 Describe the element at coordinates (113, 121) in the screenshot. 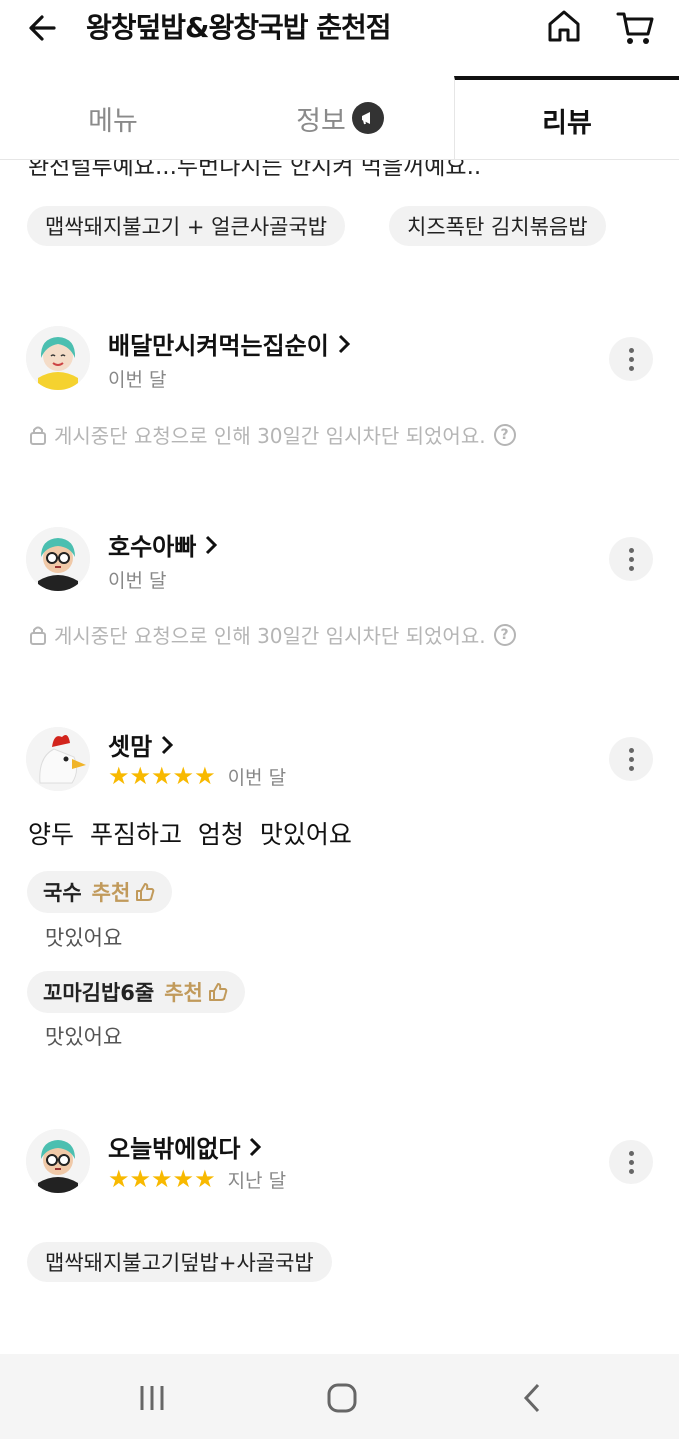

I see `tab-menu-label: 메뉴` at that location.